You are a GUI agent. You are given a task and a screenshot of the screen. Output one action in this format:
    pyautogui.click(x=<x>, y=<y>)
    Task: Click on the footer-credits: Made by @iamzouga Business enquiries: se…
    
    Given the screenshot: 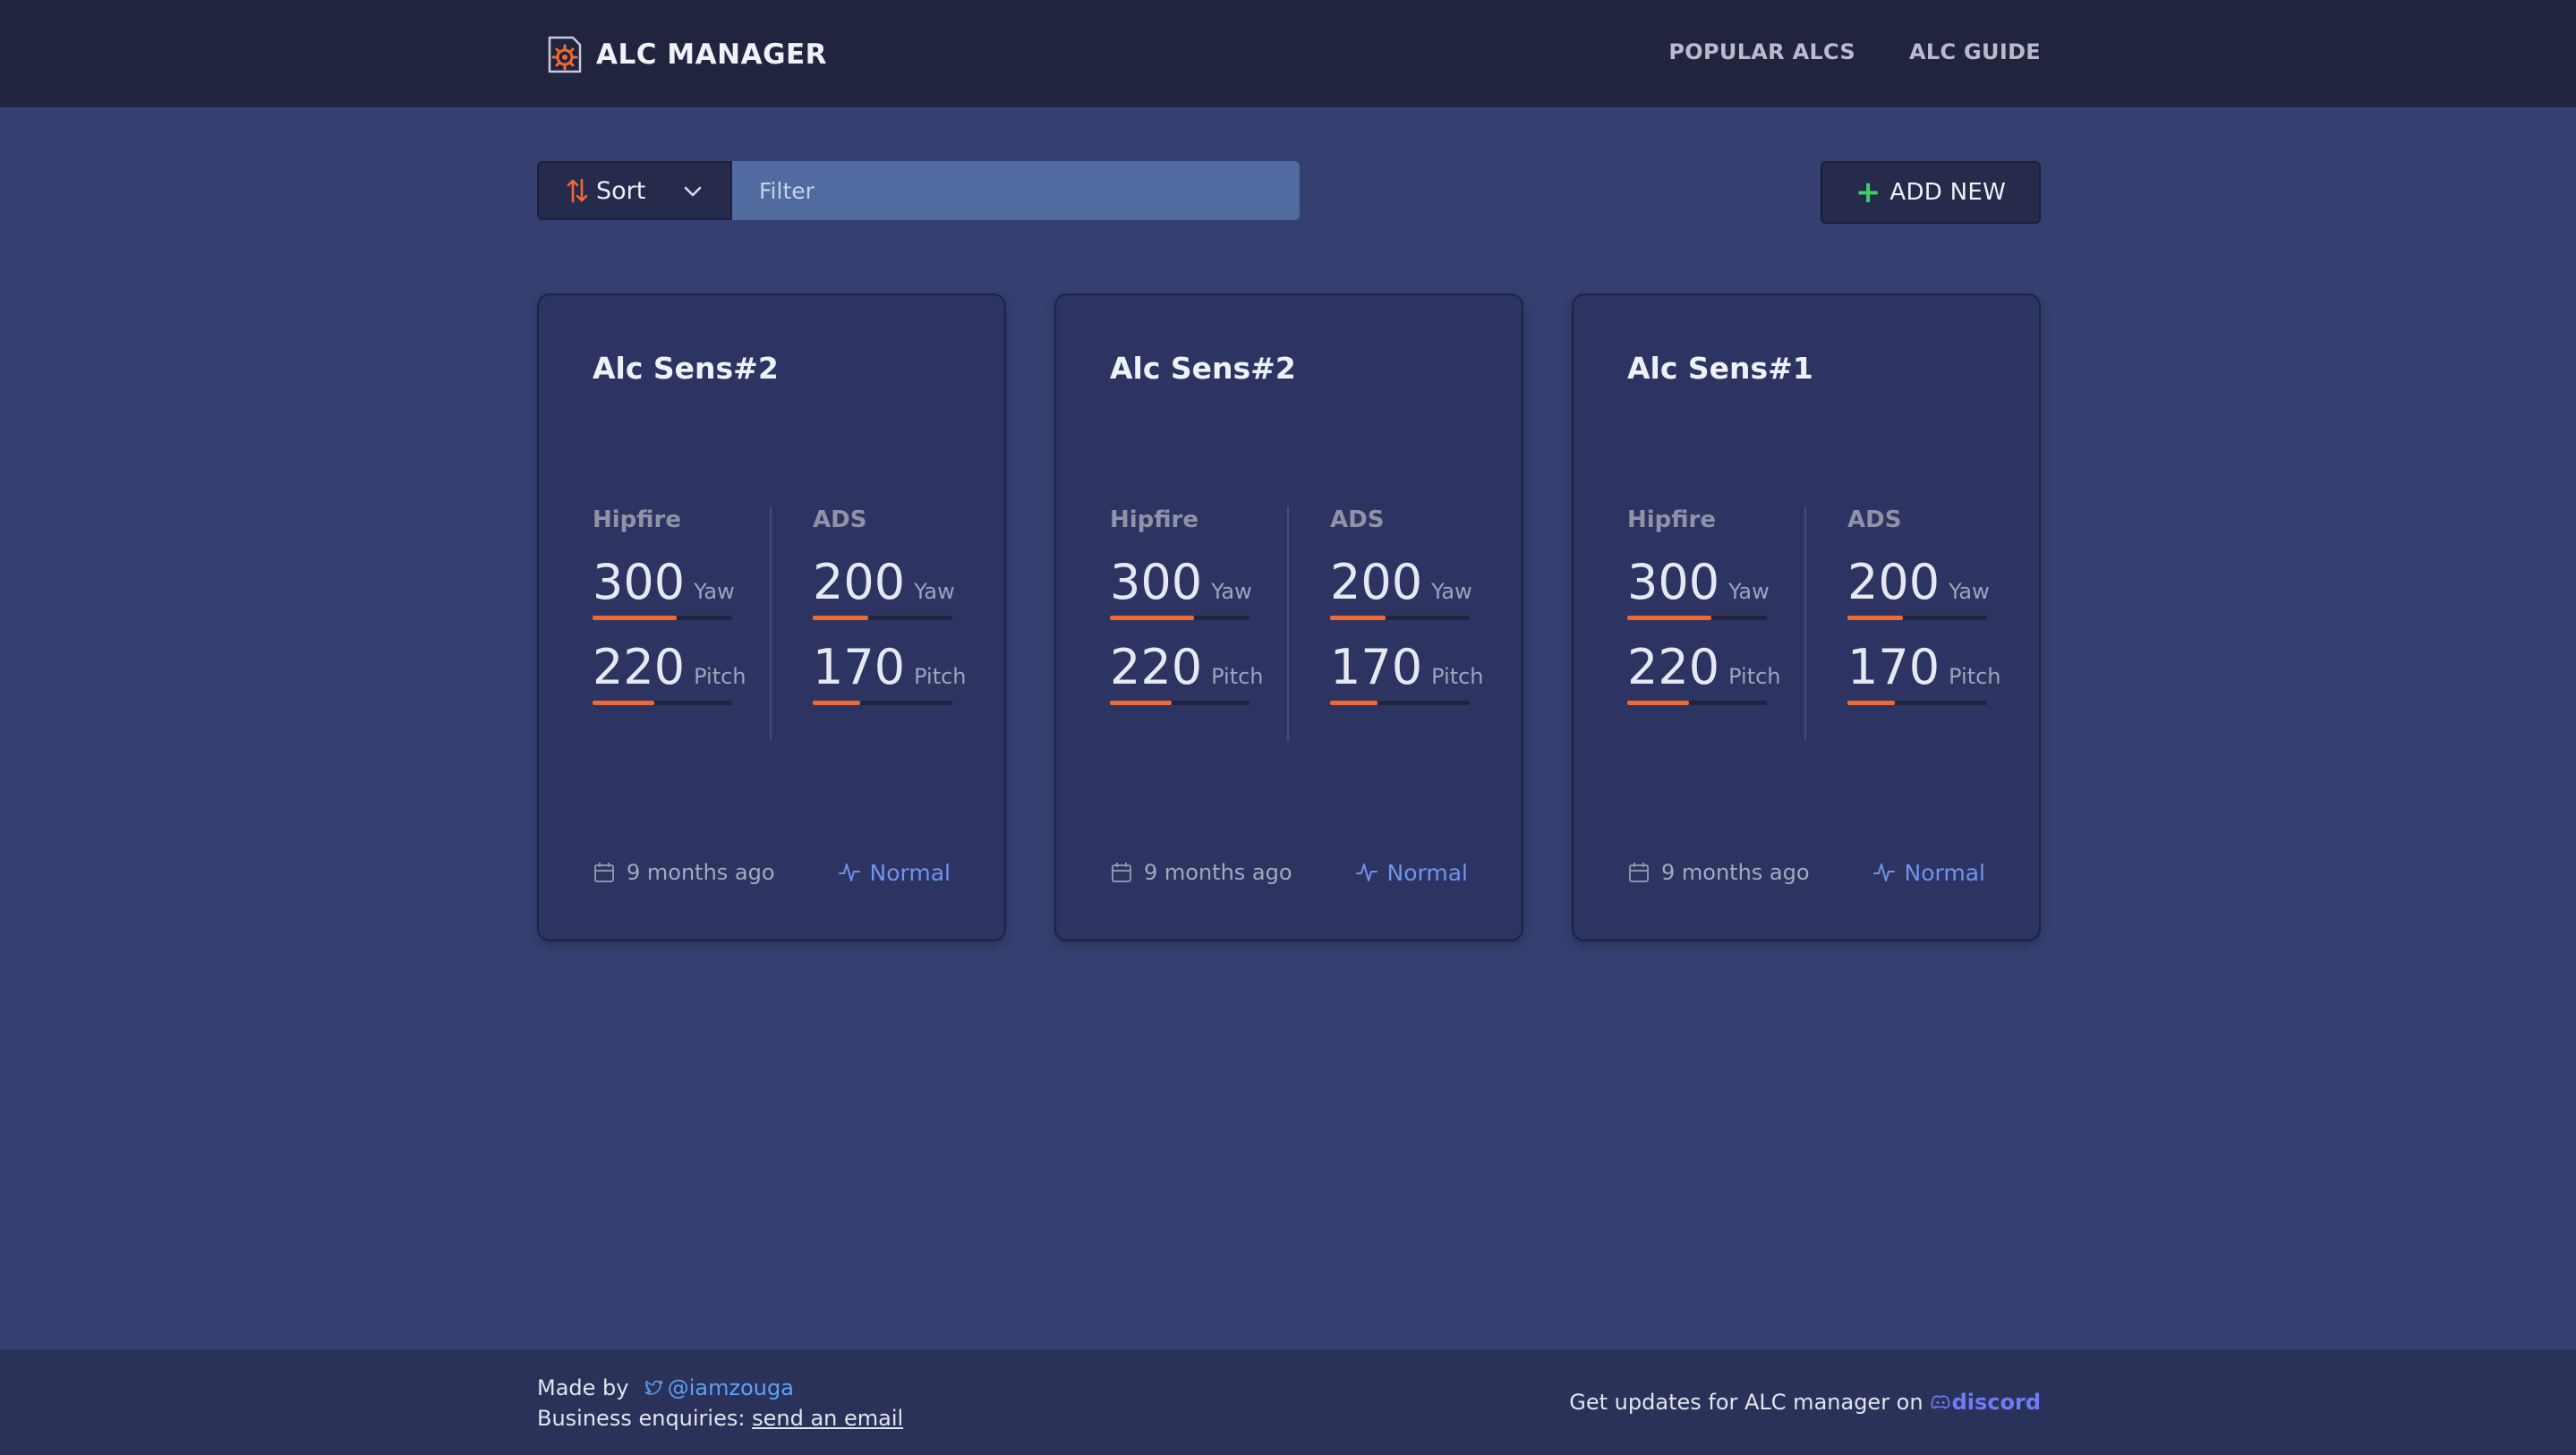 What is the action you would take?
    pyautogui.click(x=720, y=1403)
    